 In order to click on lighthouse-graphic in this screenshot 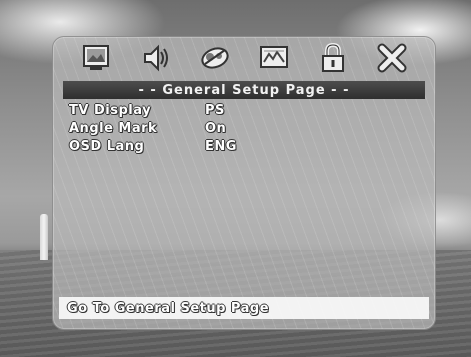, I will do `click(44, 237)`.